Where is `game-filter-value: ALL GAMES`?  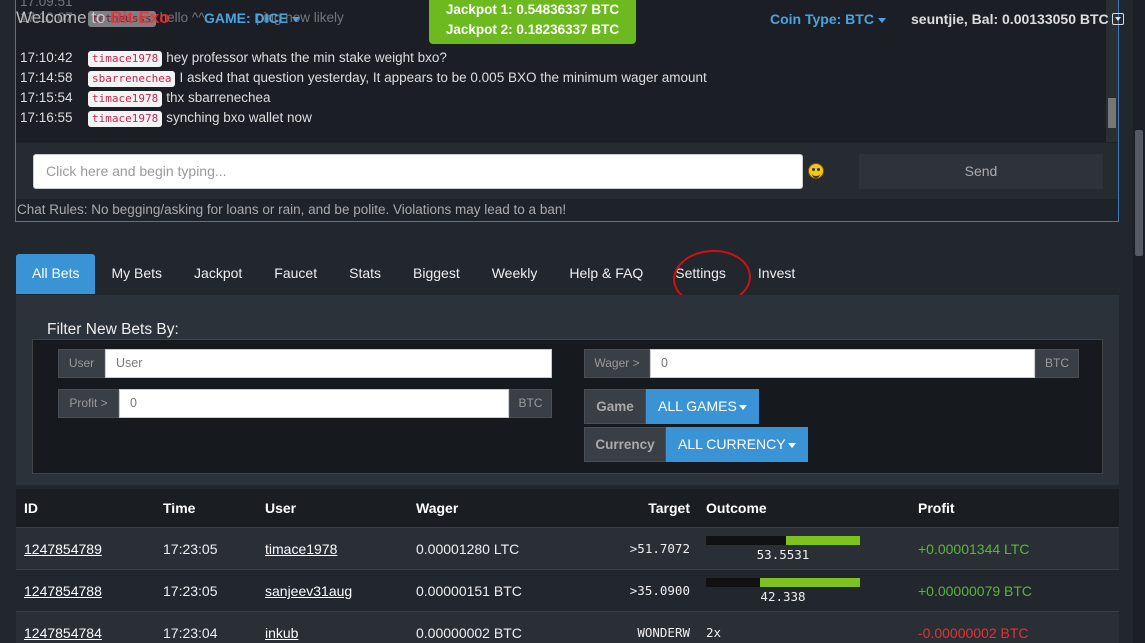
game-filter-value: ALL GAMES is located at coordinates (697, 406).